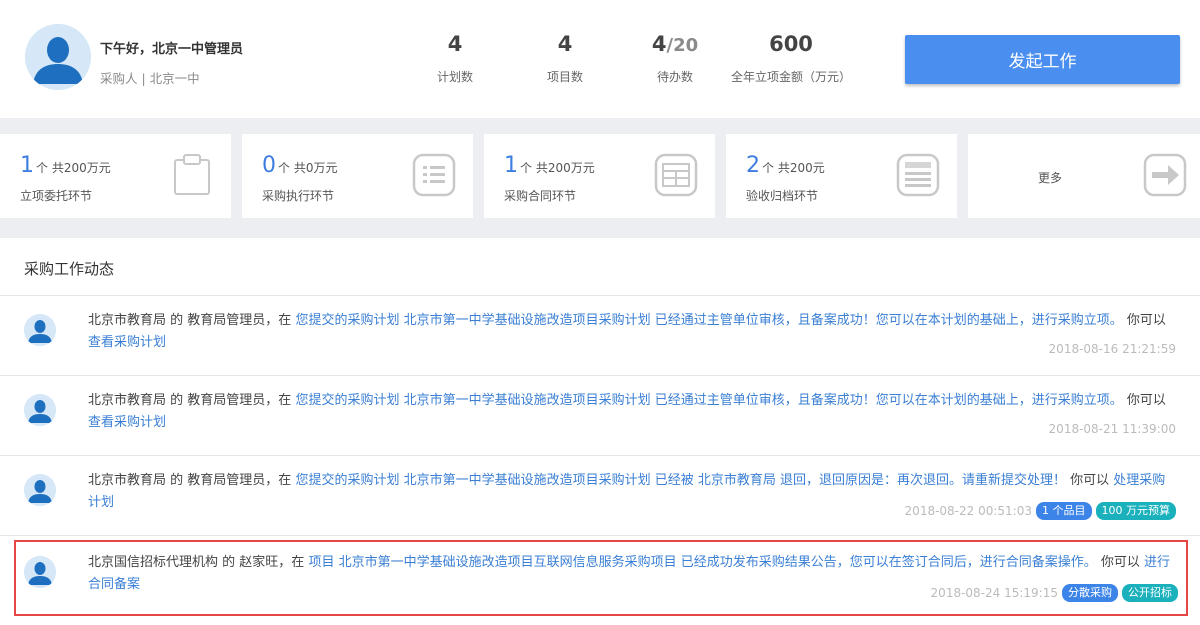 This screenshot has width=1200, height=625. What do you see at coordinates (540, 196) in the screenshot?
I see `card-label: 采购合同环节` at bounding box center [540, 196].